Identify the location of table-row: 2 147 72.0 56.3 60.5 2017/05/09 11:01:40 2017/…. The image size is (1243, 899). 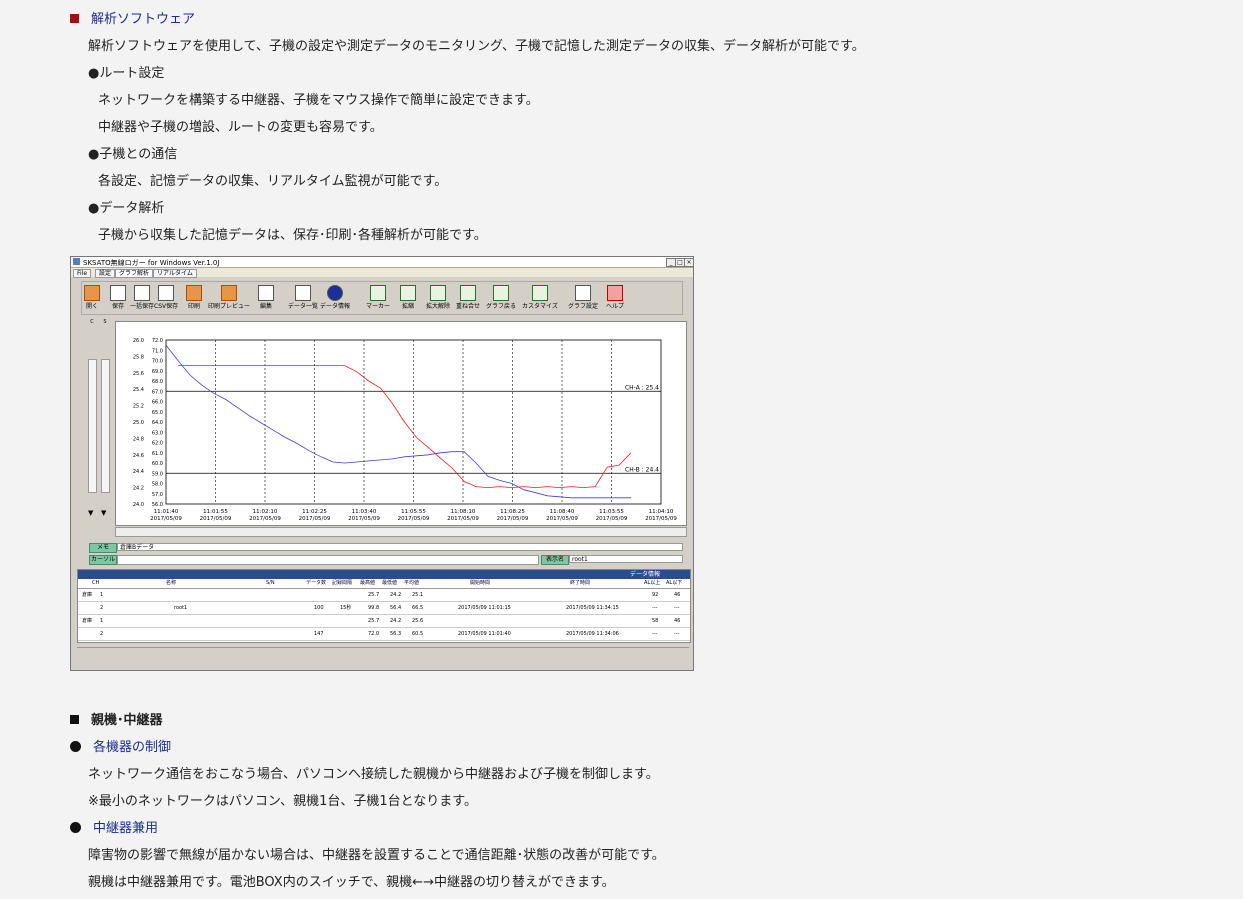
(384, 634).